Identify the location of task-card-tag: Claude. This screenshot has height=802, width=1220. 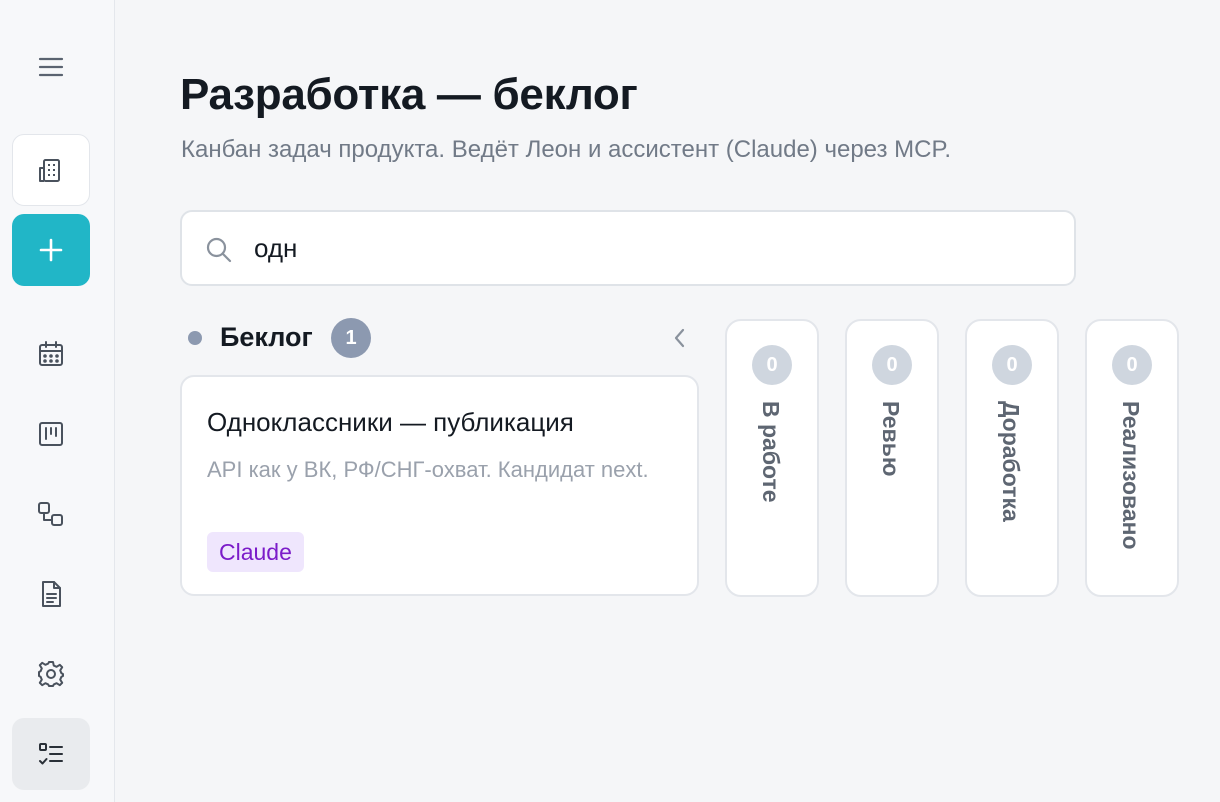
(255, 552).